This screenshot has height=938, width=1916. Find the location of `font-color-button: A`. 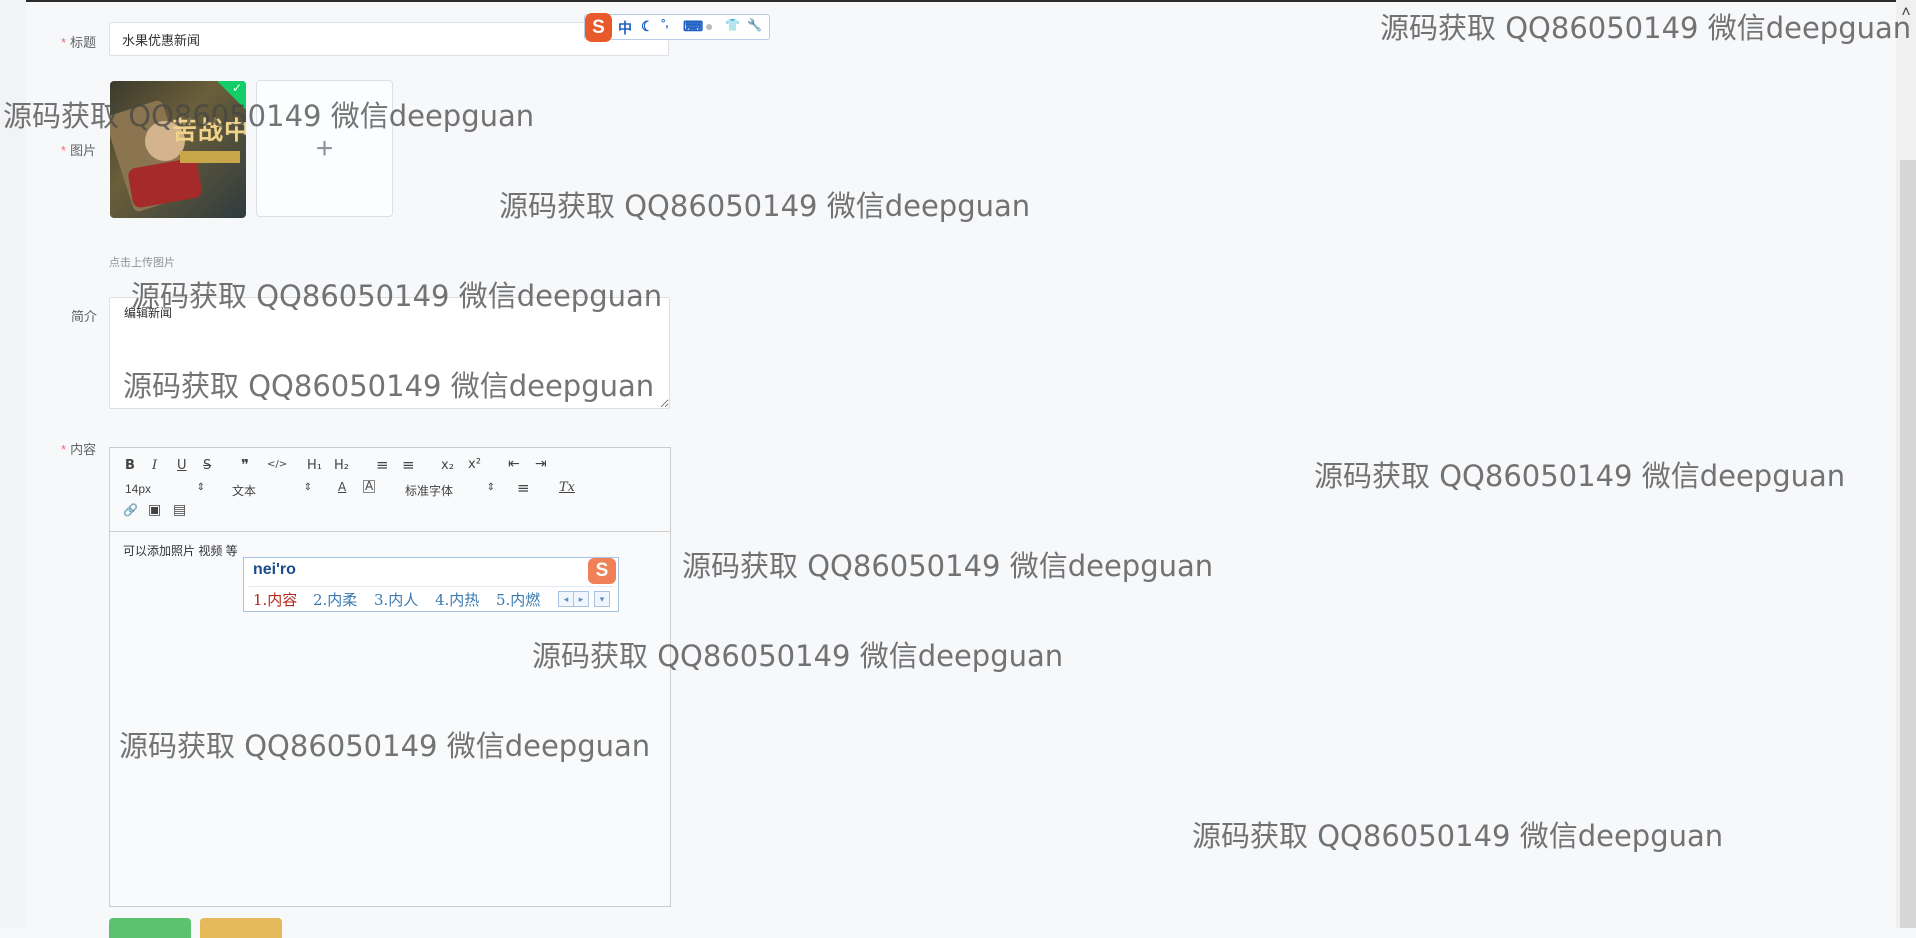

font-color-button: A is located at coordinates (342, 487).